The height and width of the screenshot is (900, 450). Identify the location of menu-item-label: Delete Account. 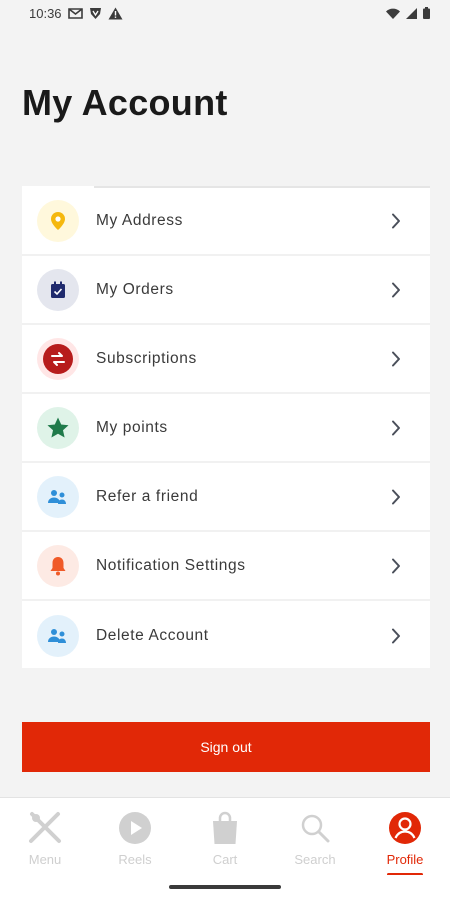
(152, 635).